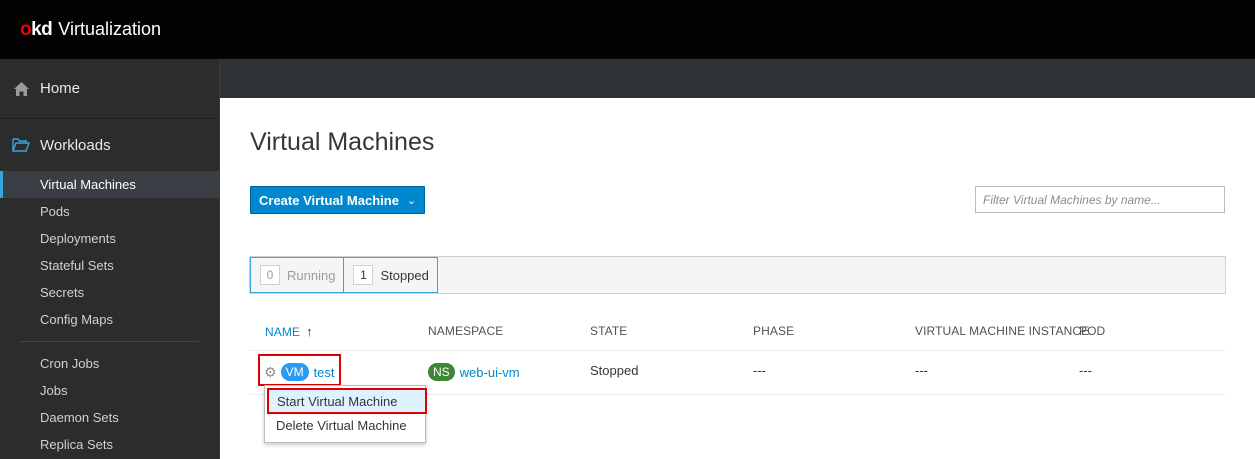  I want to click on status-filter-bar: 0 Running 1 Stopped, so click(737, 275).